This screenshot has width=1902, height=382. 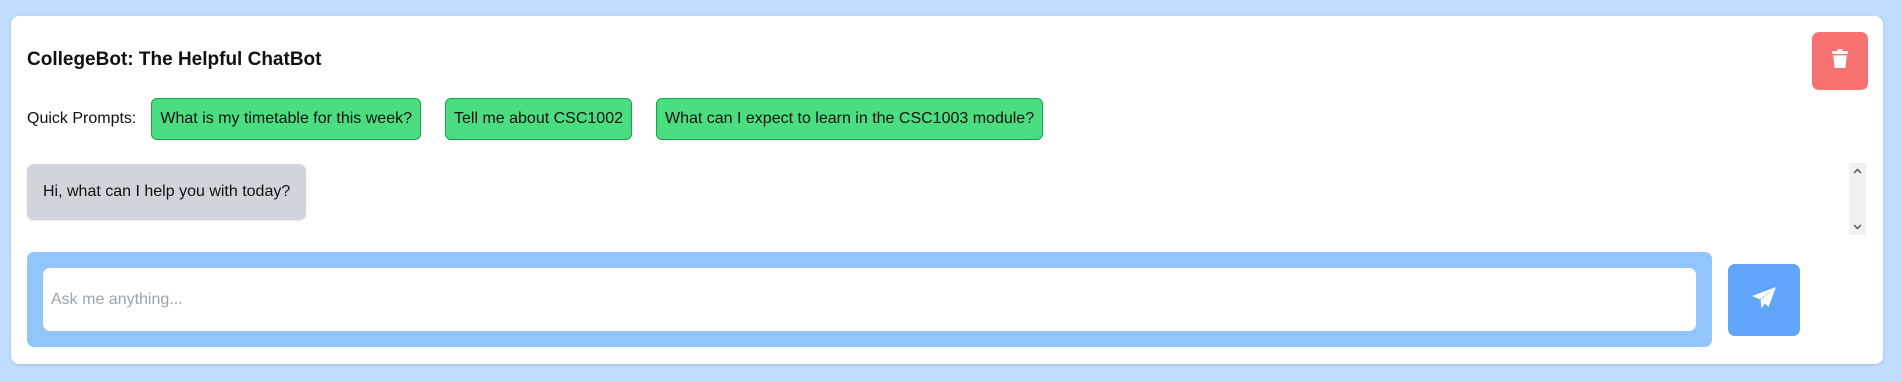 I want to click on scroll-down-icon, so click(x=1857, y=227).